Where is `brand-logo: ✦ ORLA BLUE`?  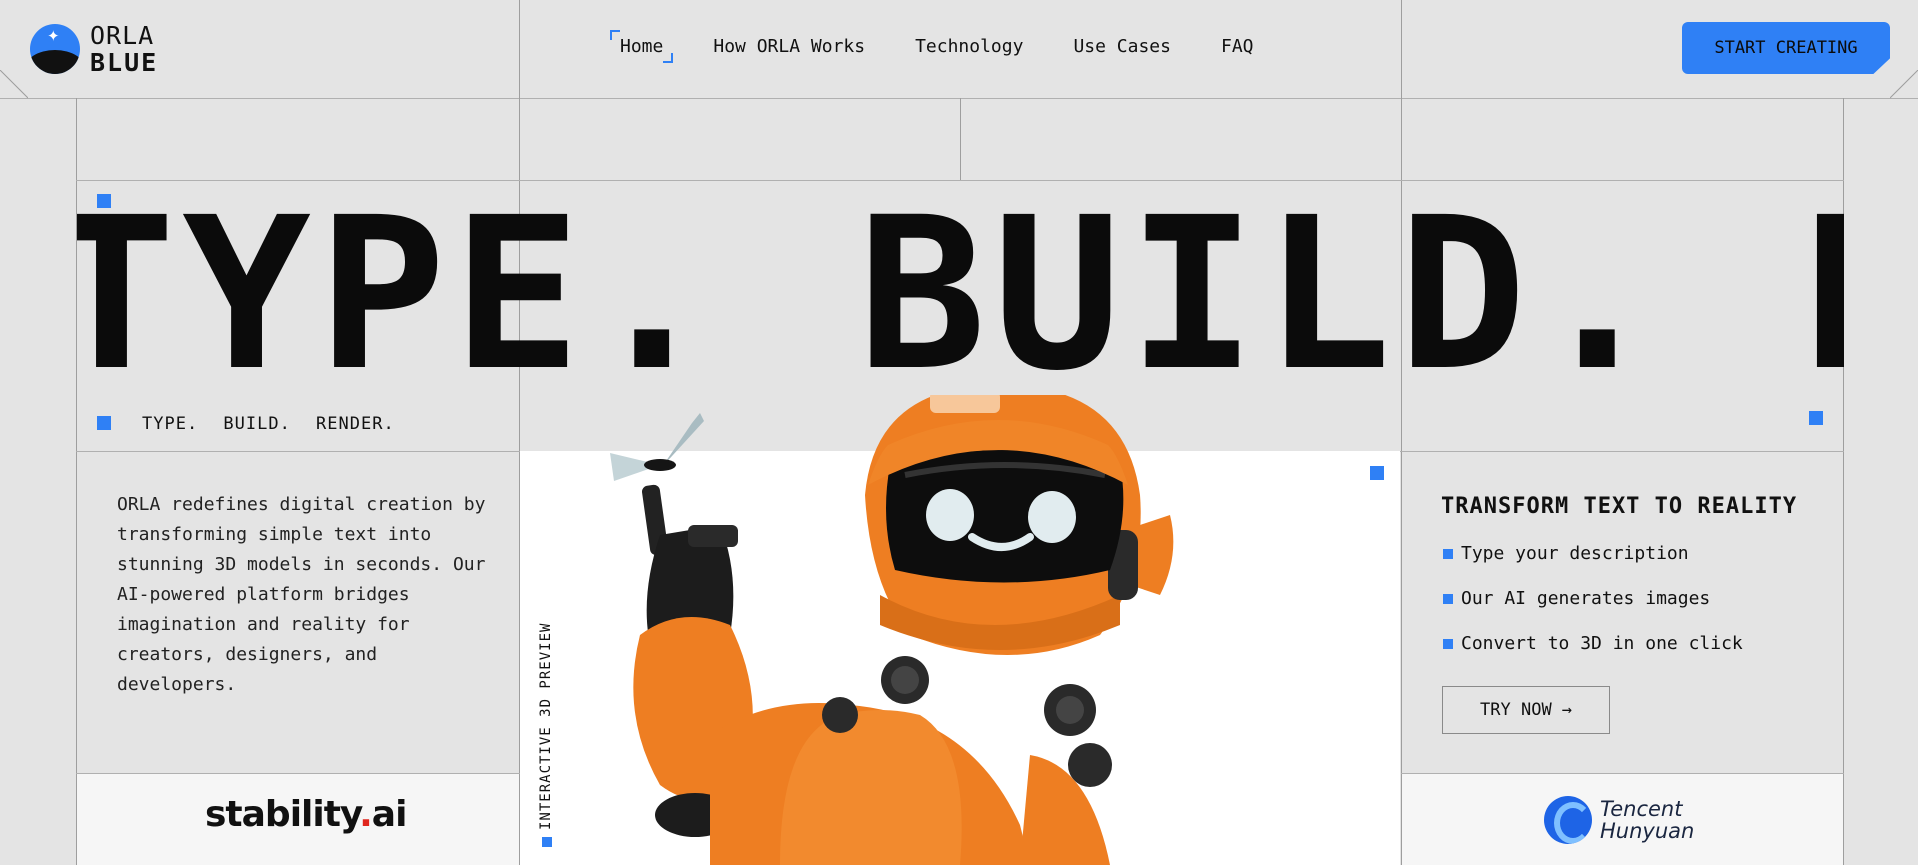
brand-logo: ✦ ORLA BLUE is located at coordinates (108, 50).